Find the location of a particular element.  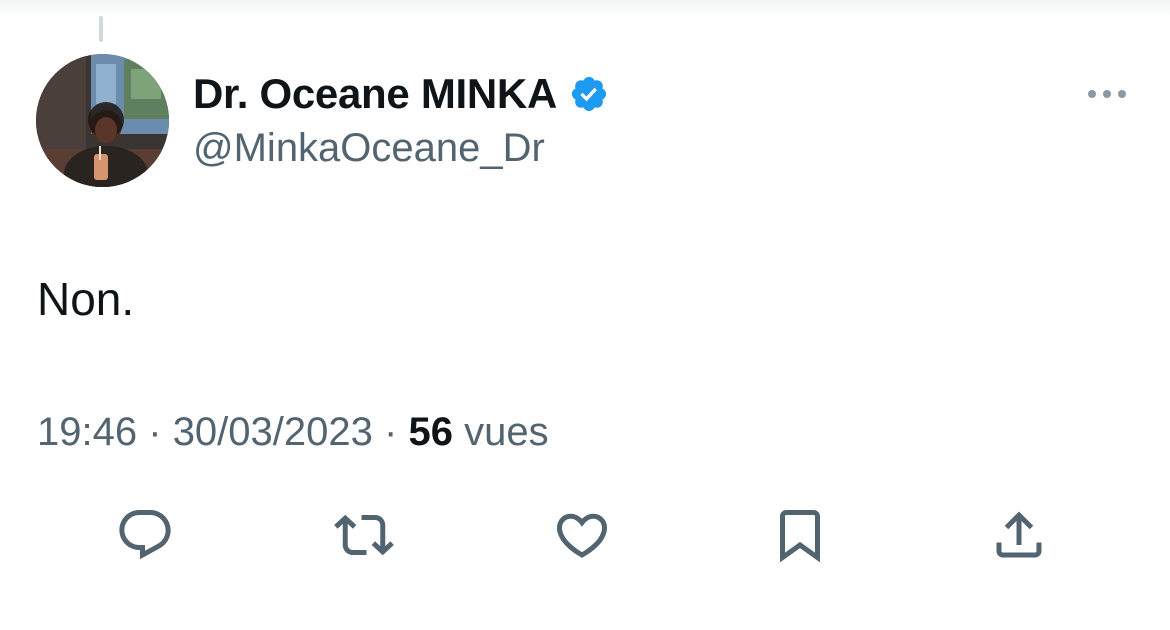

views-label: vues is located at coordinates (506, 432).